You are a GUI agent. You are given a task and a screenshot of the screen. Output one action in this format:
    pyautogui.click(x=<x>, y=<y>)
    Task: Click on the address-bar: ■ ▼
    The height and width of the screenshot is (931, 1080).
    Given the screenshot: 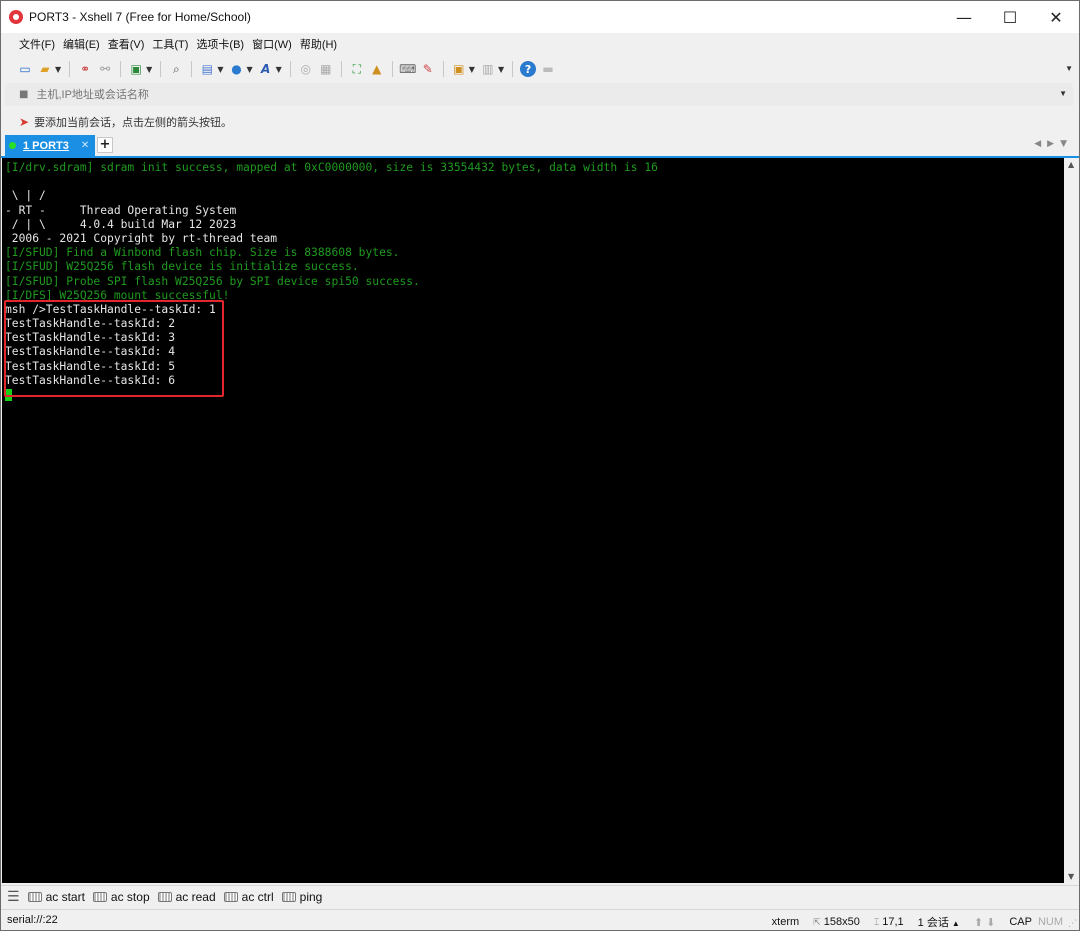 What is the action you would take?
    pyautogui.click(x=539, y=94)
    